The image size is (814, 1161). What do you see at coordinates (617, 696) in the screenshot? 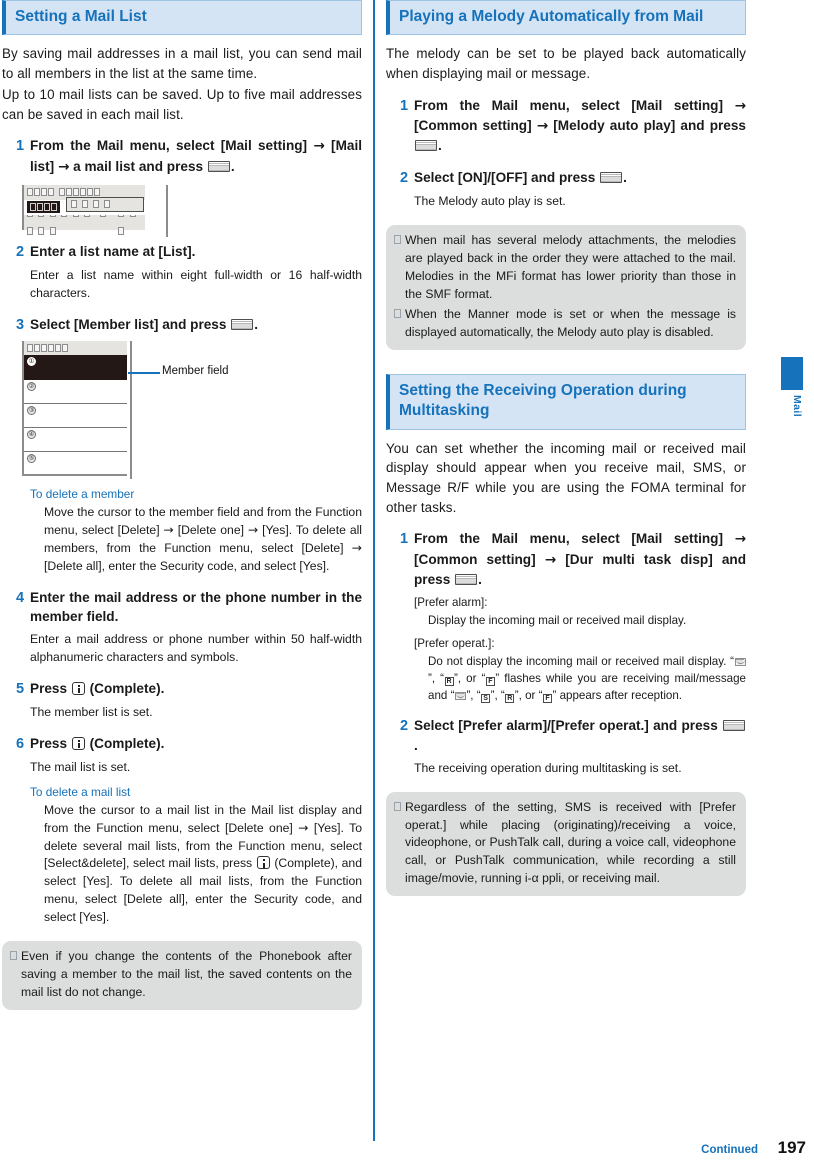
I see `text-part: ” appears after reception.` at bounding box center [617, 696].